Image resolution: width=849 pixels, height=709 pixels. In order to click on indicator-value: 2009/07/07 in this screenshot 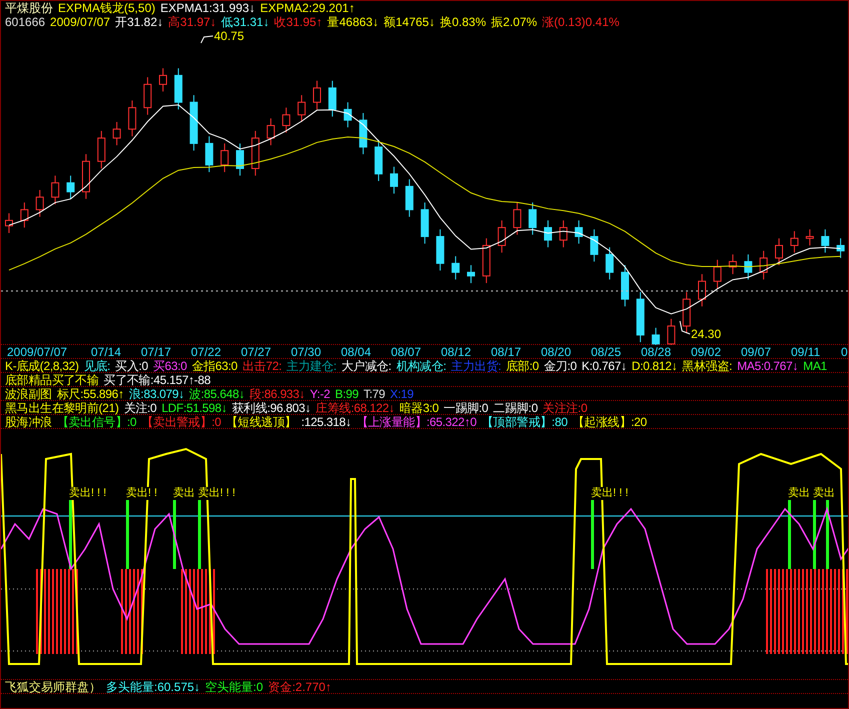, I will do `click(80, 22)`.